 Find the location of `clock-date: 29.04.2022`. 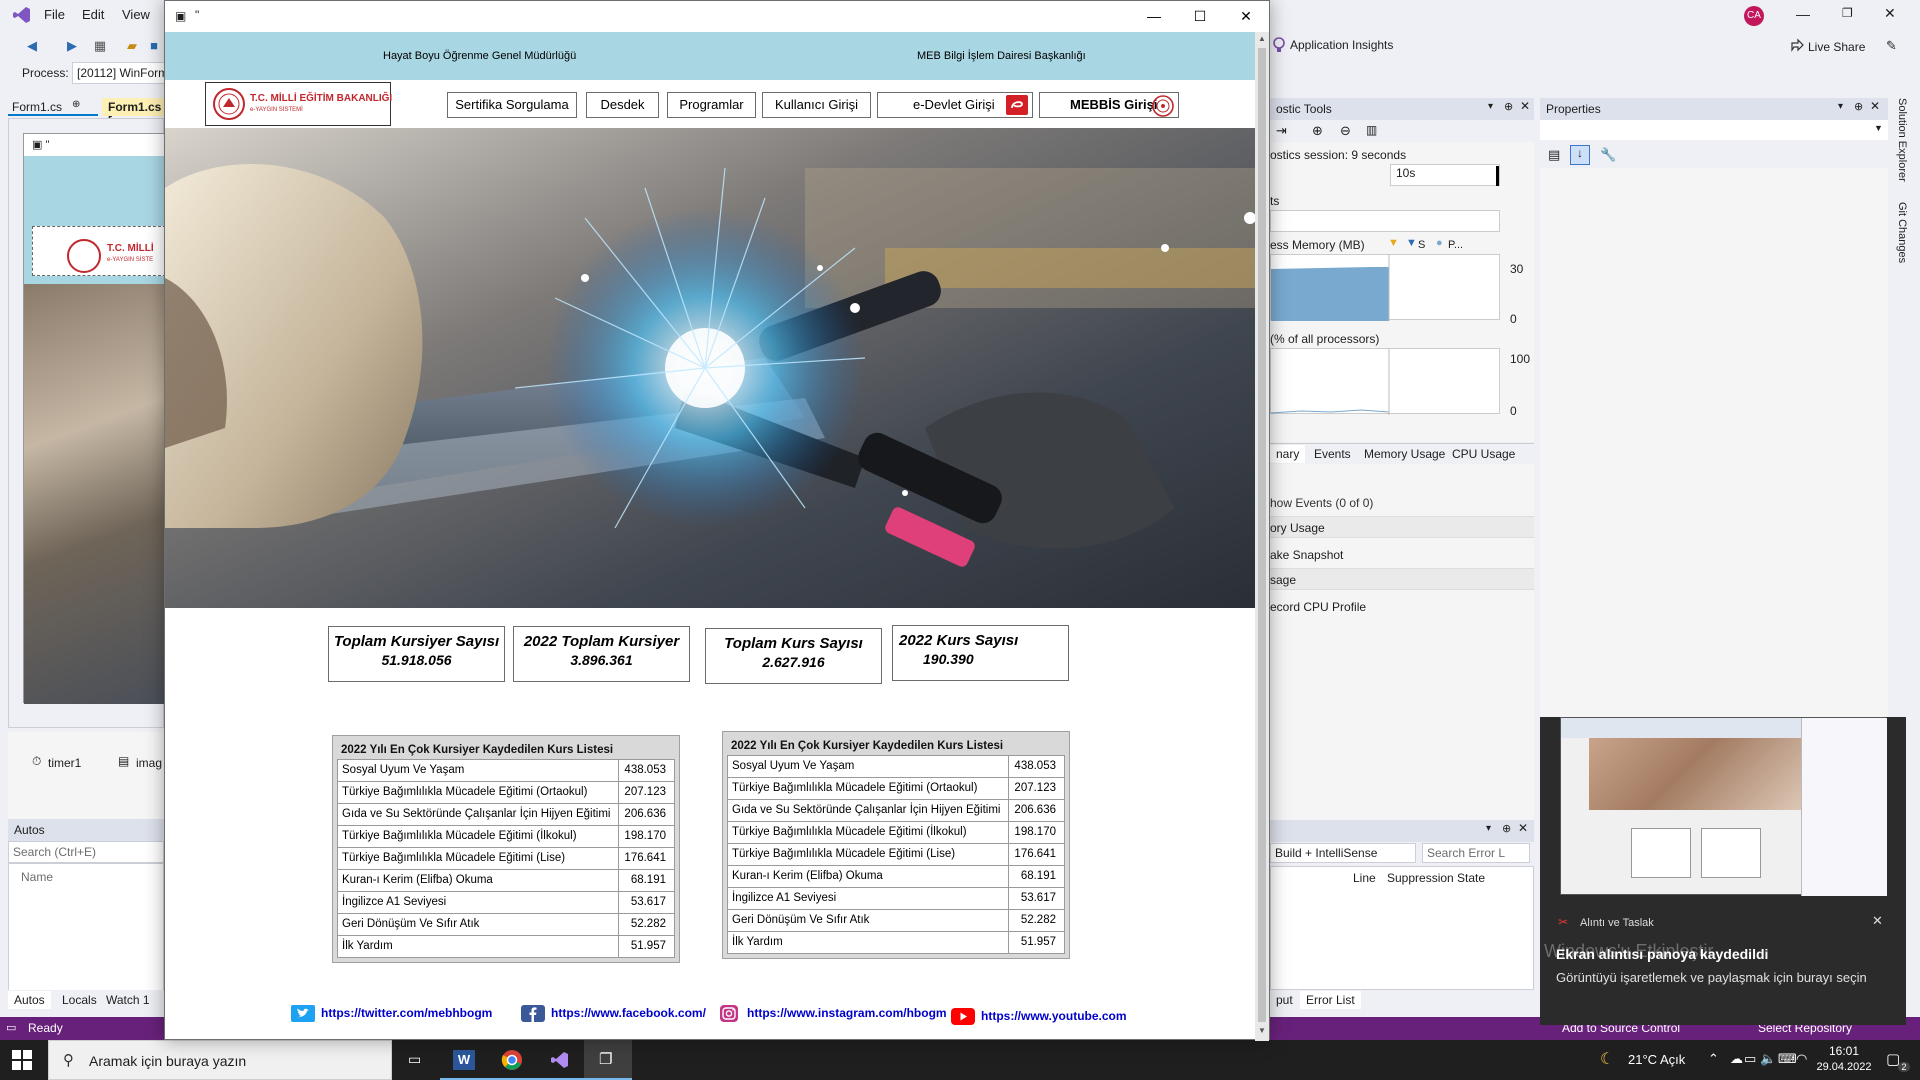

clock-date: 29.04.2022 is located at coordinates (1844, 1067).